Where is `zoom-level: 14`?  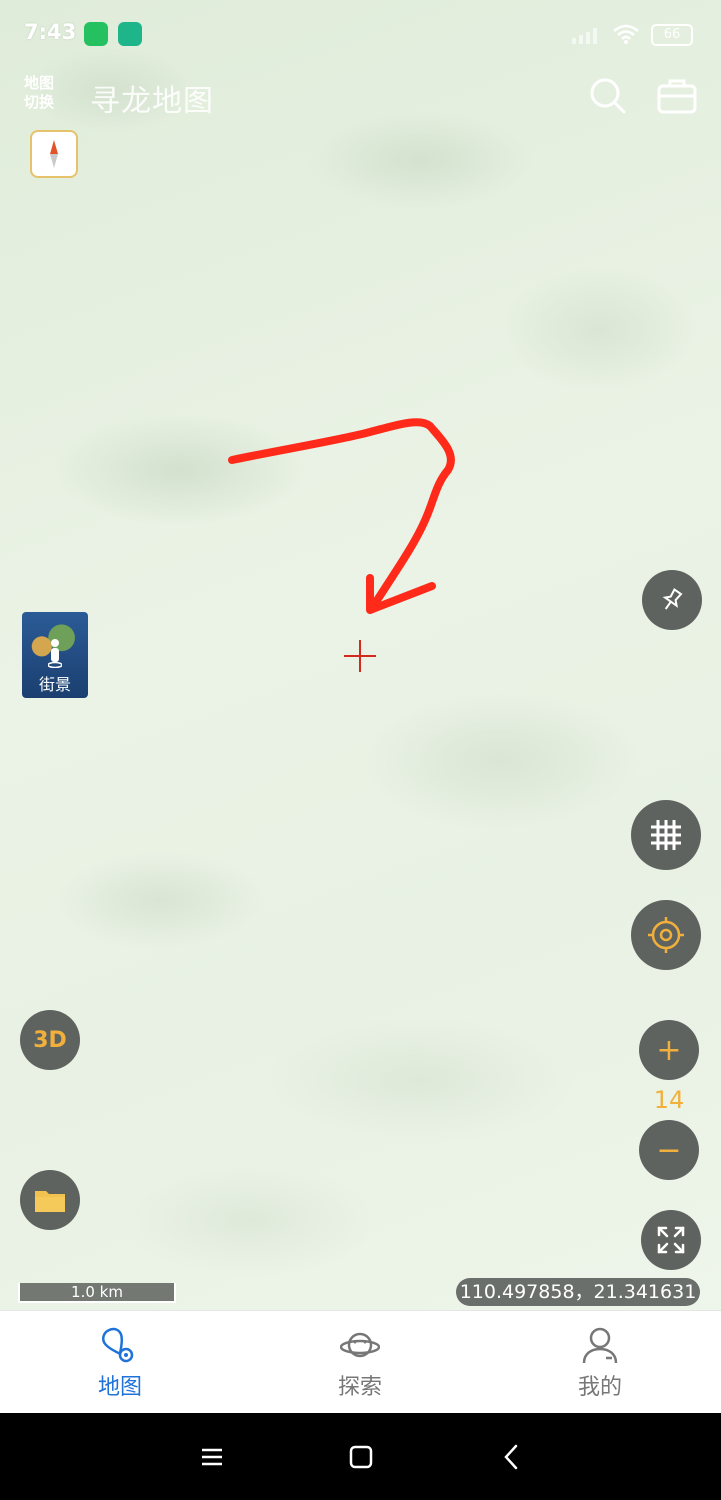
zoom-level: 14 is located at coordinates (669, 1100).